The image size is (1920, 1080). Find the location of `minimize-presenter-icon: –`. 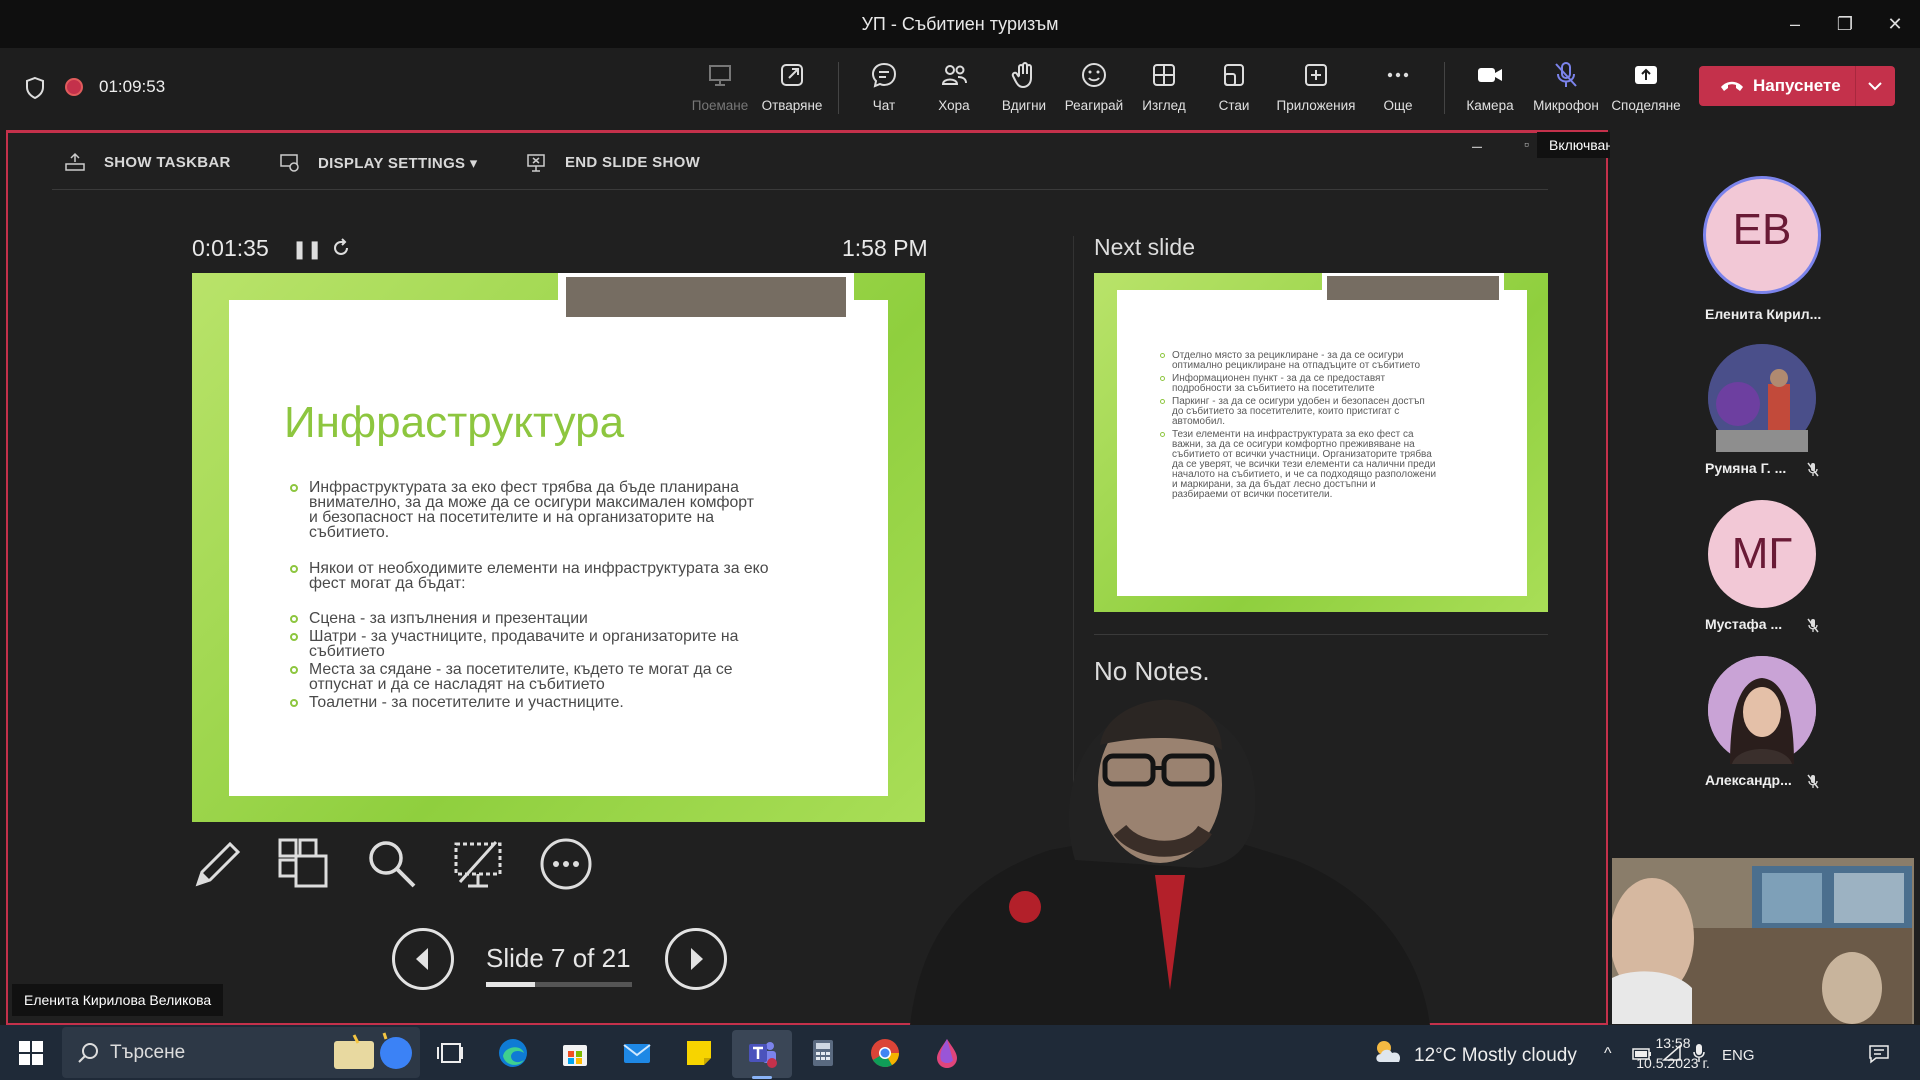

minimize-presenter-icon: – is located at coordinates (1477, 146).